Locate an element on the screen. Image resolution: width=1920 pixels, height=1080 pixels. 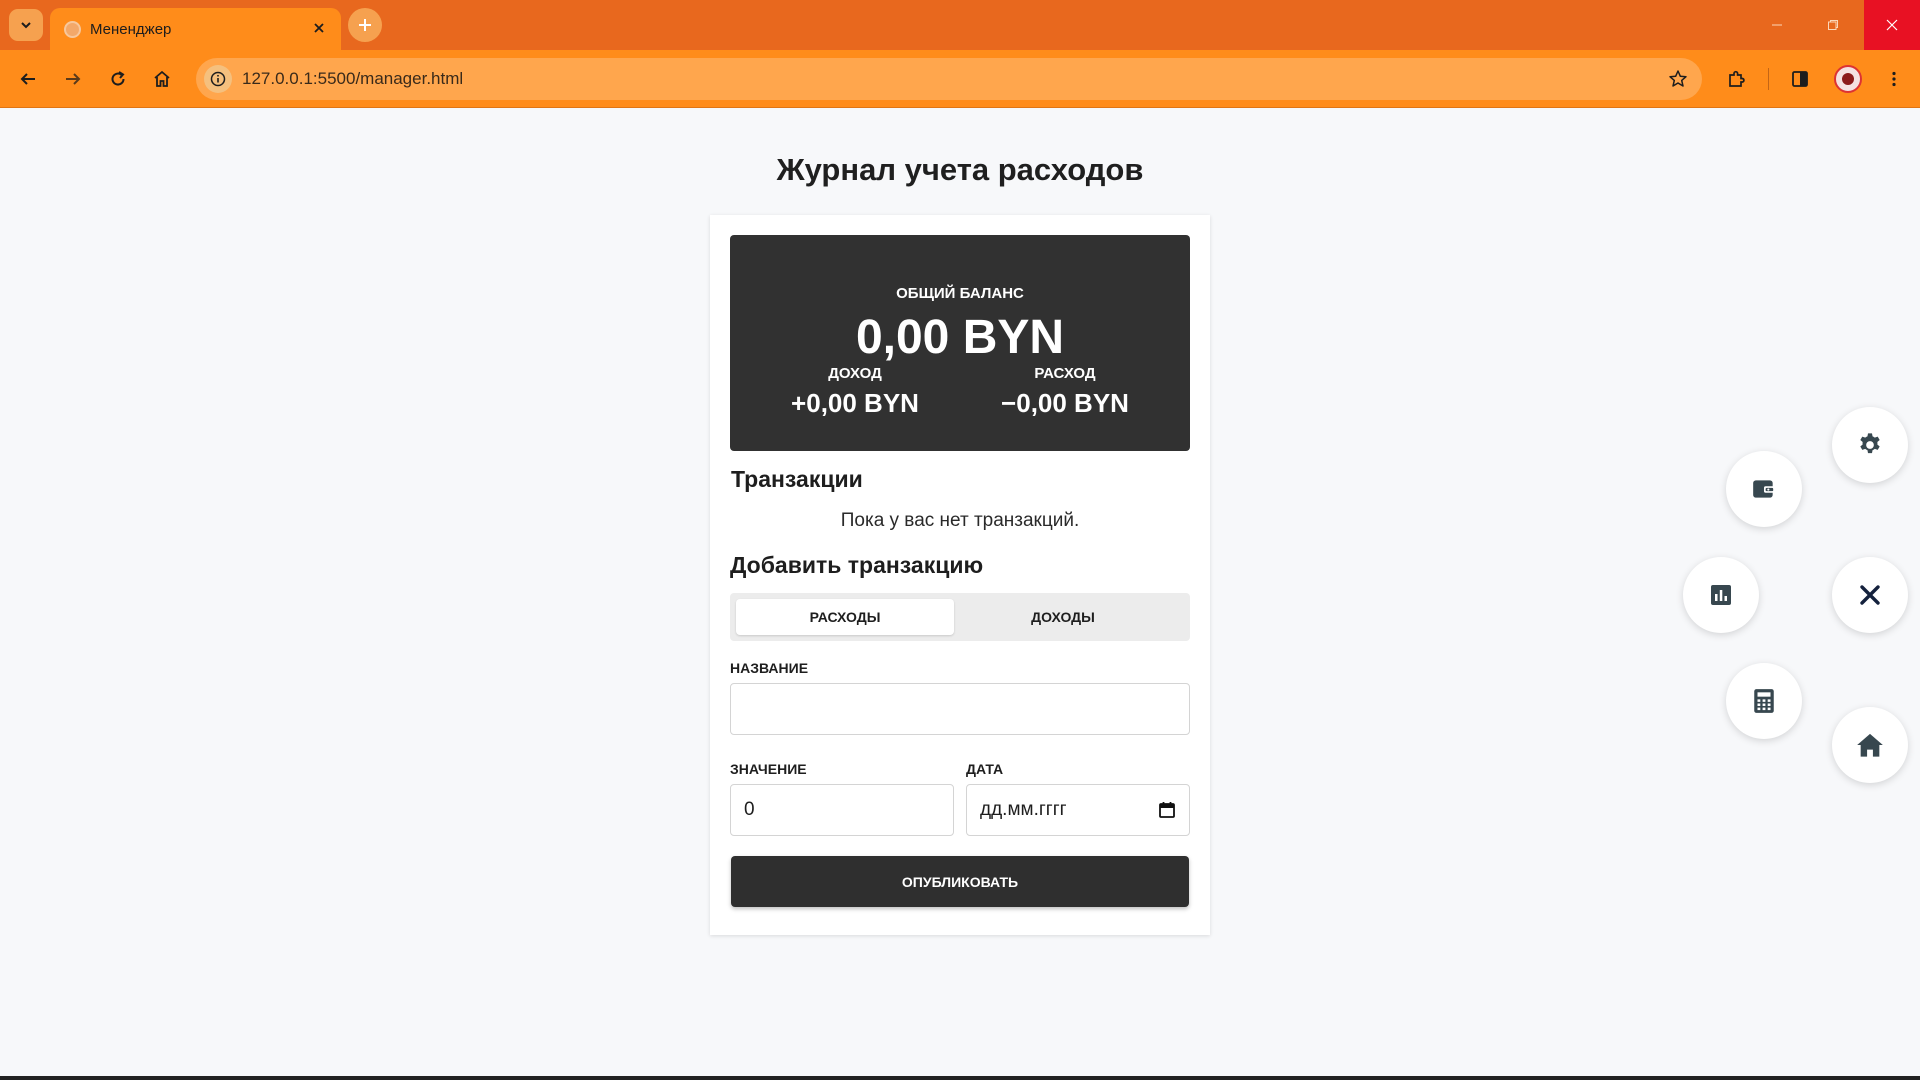
chevron-down-icon is located at coordinates (26, 25).